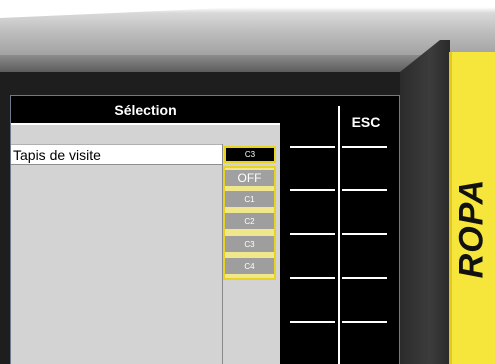 Image resolution: width=495 pixels, height=364 pixels. Describe the element at coordinates (145, 134) in the screenshot. I see `subheader-bar` at that location.